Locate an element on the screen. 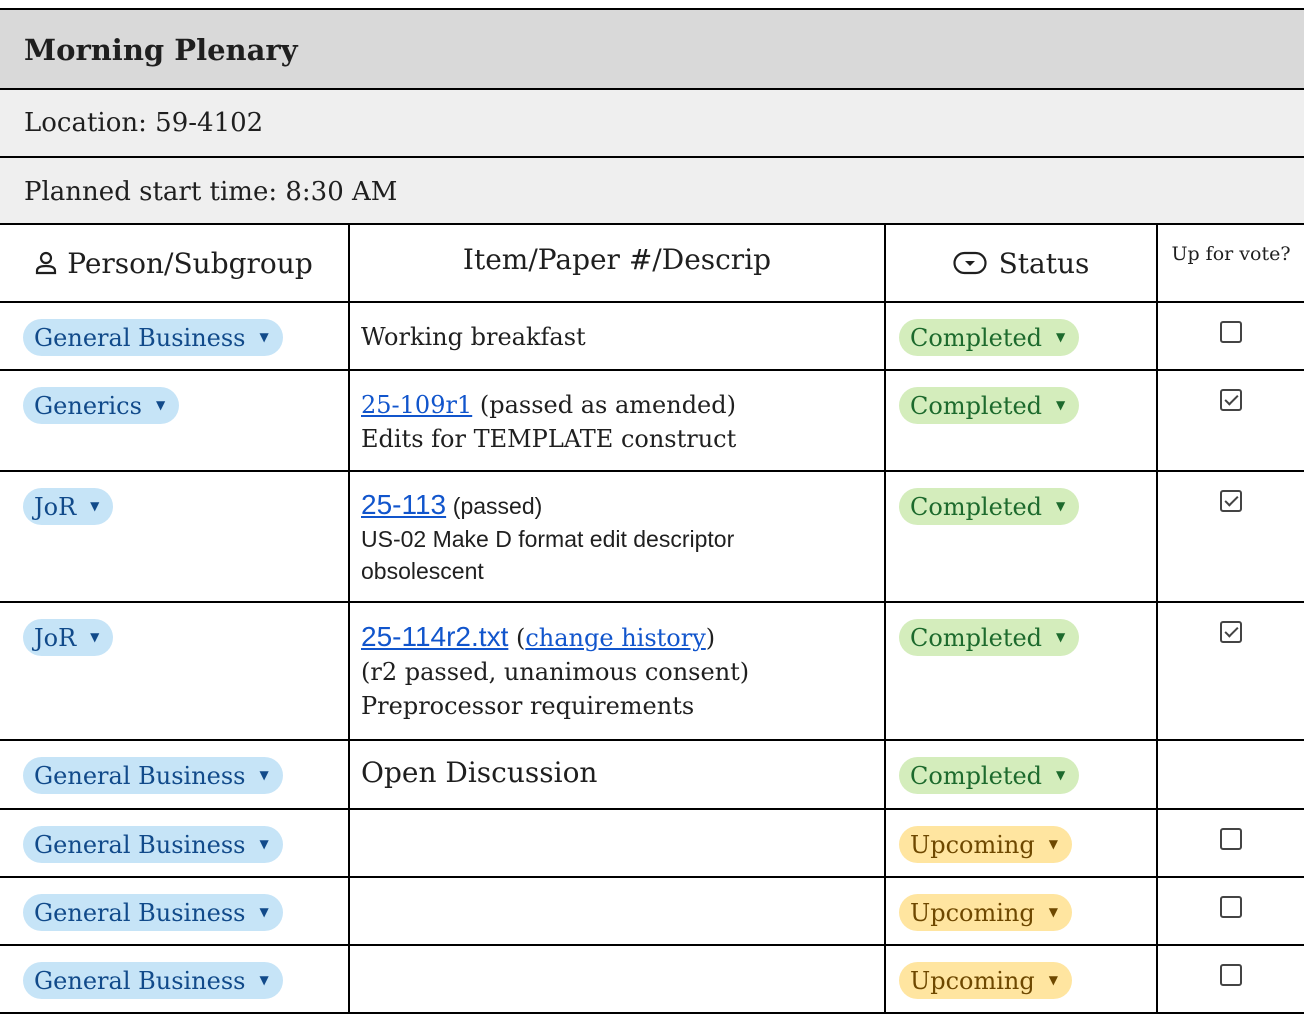 The image size is (1304, 1014). item-text: Open Discussion is located at coordinates (479, 772).